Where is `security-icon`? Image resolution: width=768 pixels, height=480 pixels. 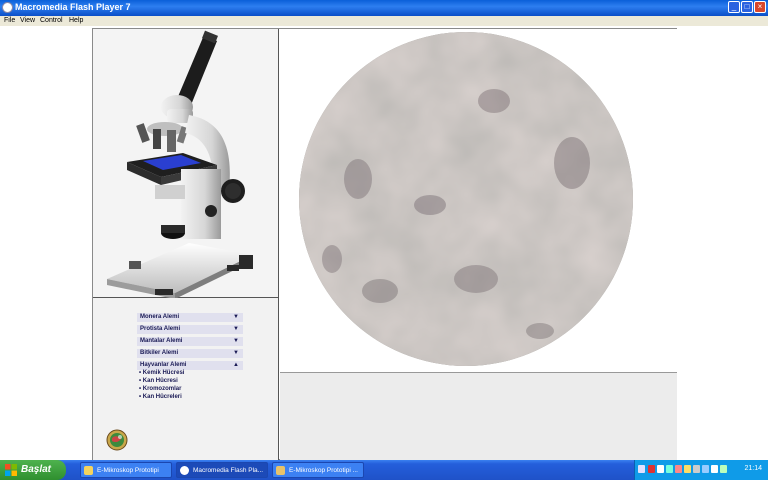 security-icon is located at coordinates (678, 469).